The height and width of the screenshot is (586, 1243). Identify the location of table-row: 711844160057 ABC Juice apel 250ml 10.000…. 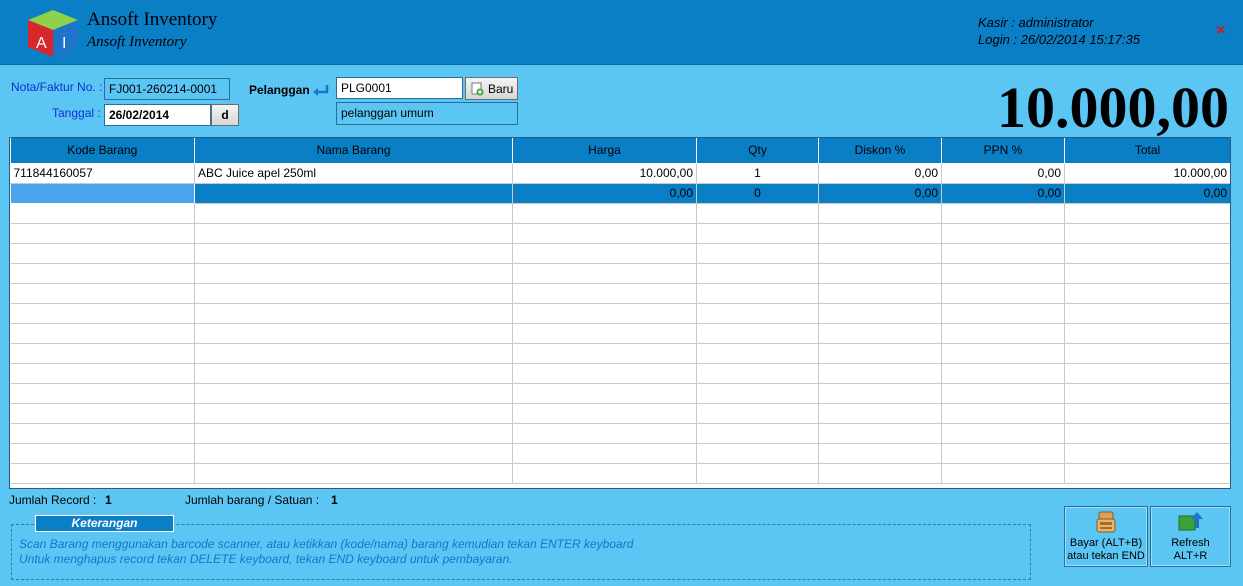
(620, 173).